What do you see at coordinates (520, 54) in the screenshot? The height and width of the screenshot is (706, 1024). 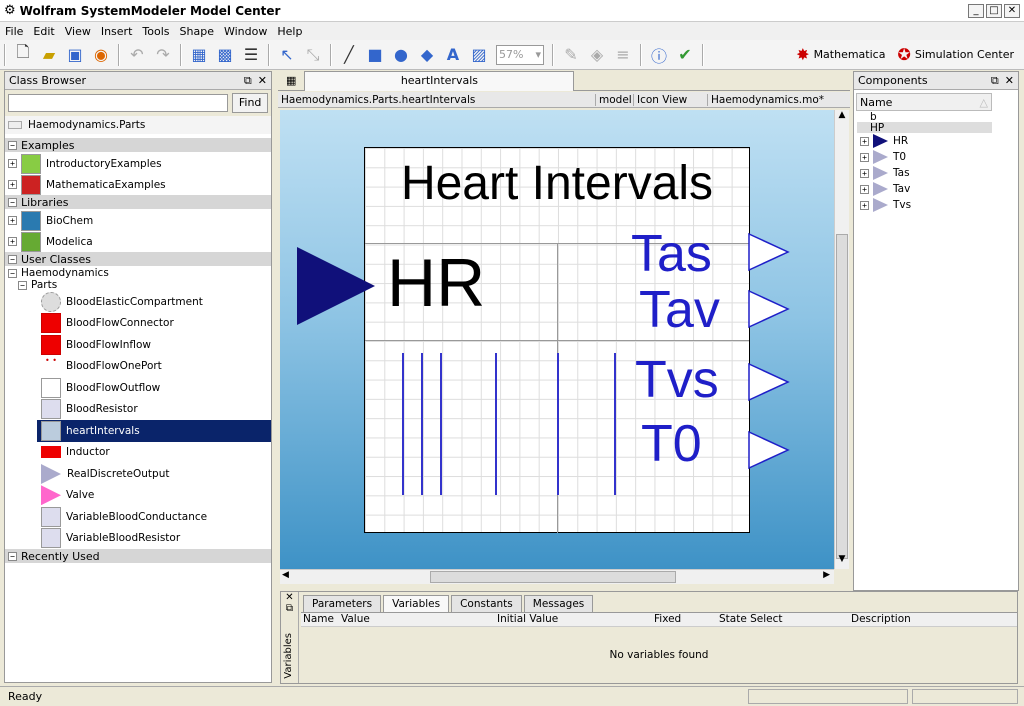 I see `zoom-combo: 57% ▾` at bounding box center [520, 54].